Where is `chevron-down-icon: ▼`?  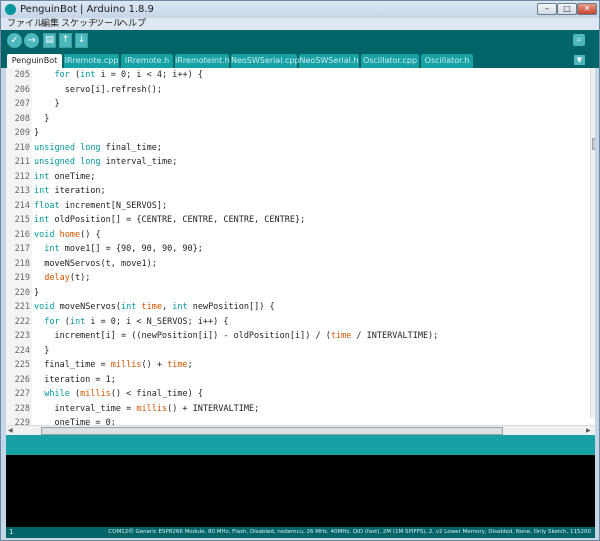
chevron-down-icon: ▼ is located at coordinates (579, 60).